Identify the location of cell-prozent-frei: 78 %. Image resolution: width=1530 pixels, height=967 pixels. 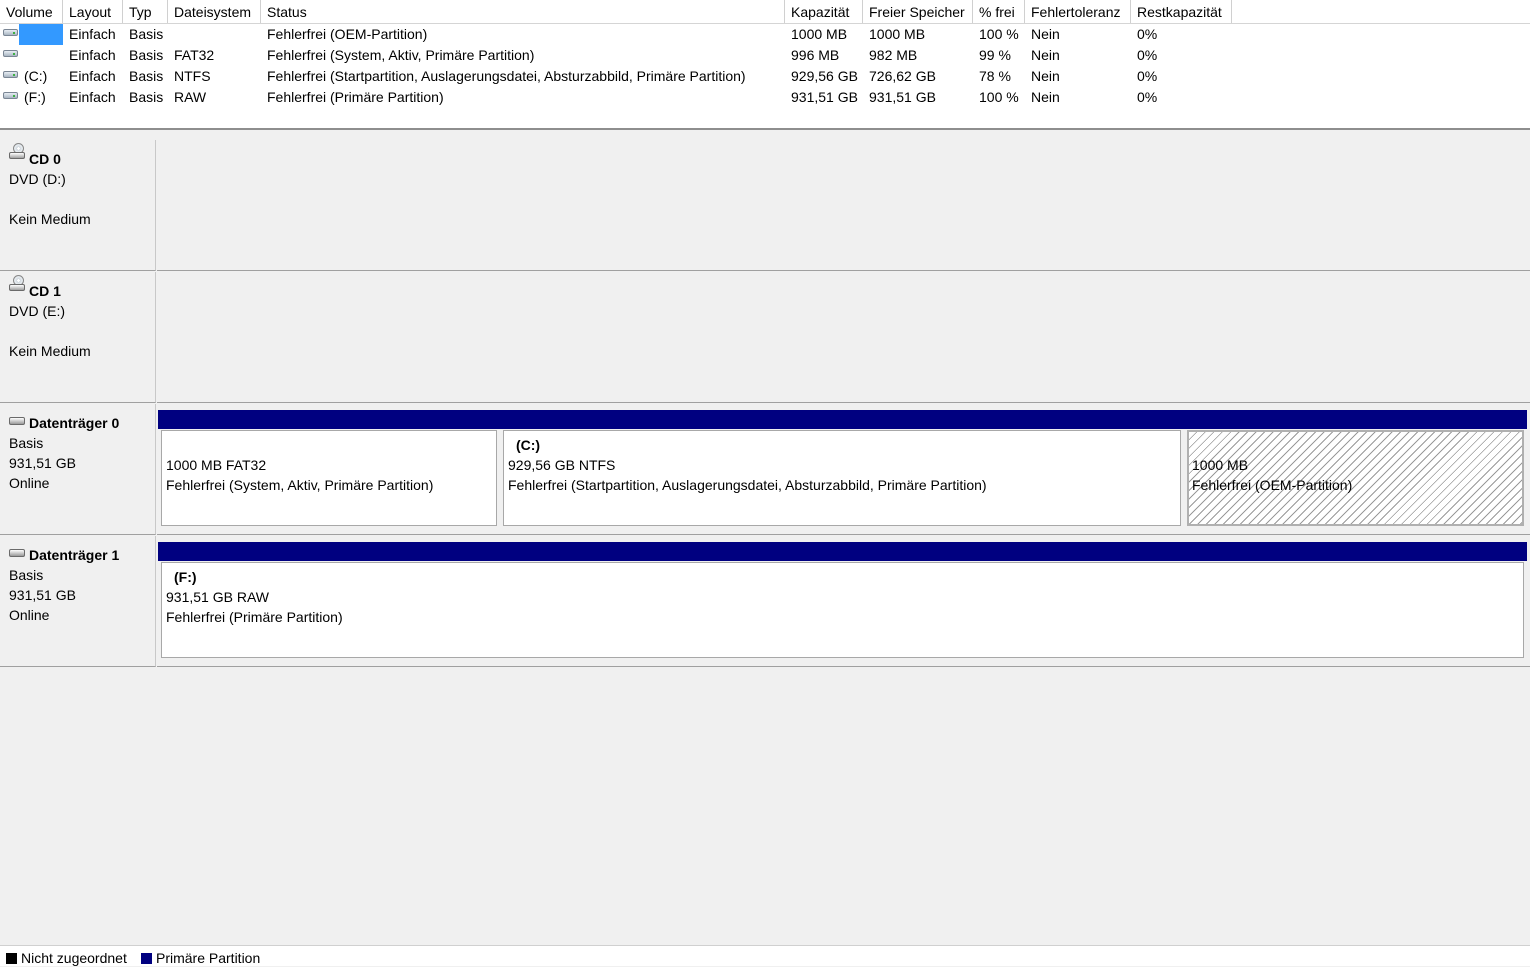
(995, 76).